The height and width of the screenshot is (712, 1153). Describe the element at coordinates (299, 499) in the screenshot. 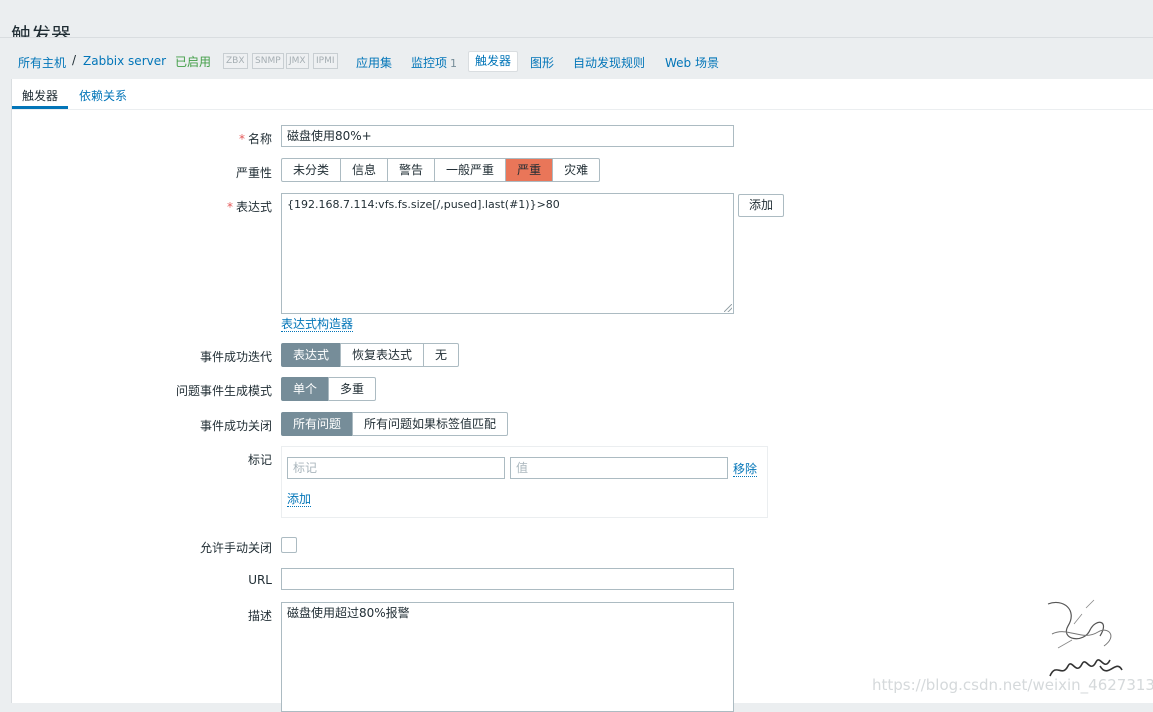

I see `tag-add-link: 添加` at that location.